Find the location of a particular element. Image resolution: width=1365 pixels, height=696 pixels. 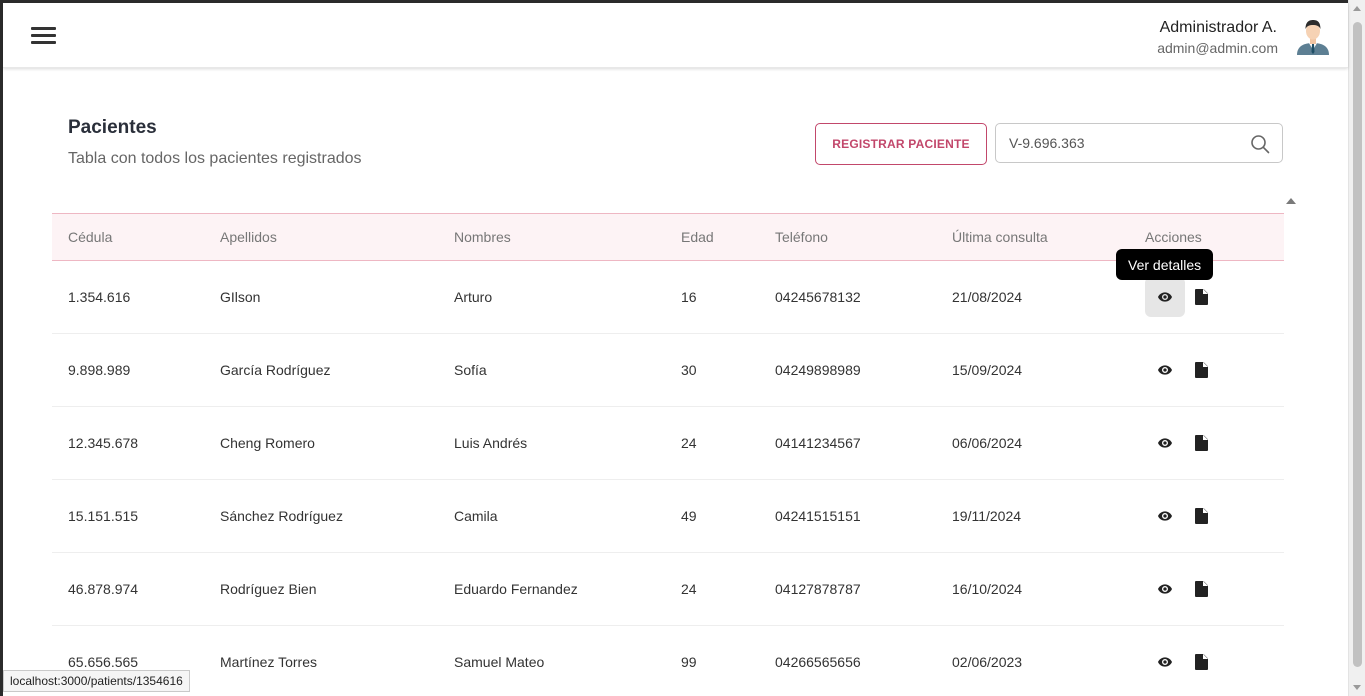

collapse-arrow-icon is located at coordinates (1291, 201).